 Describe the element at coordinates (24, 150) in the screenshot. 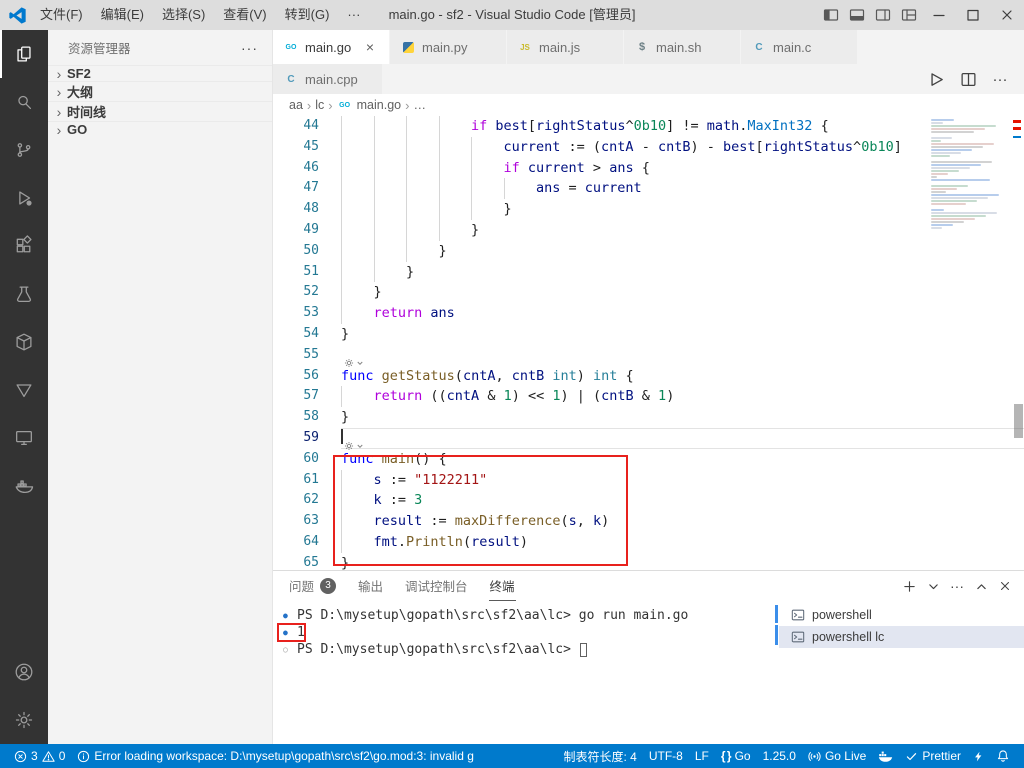

I see `activity-bar-item-source-control` at that location.